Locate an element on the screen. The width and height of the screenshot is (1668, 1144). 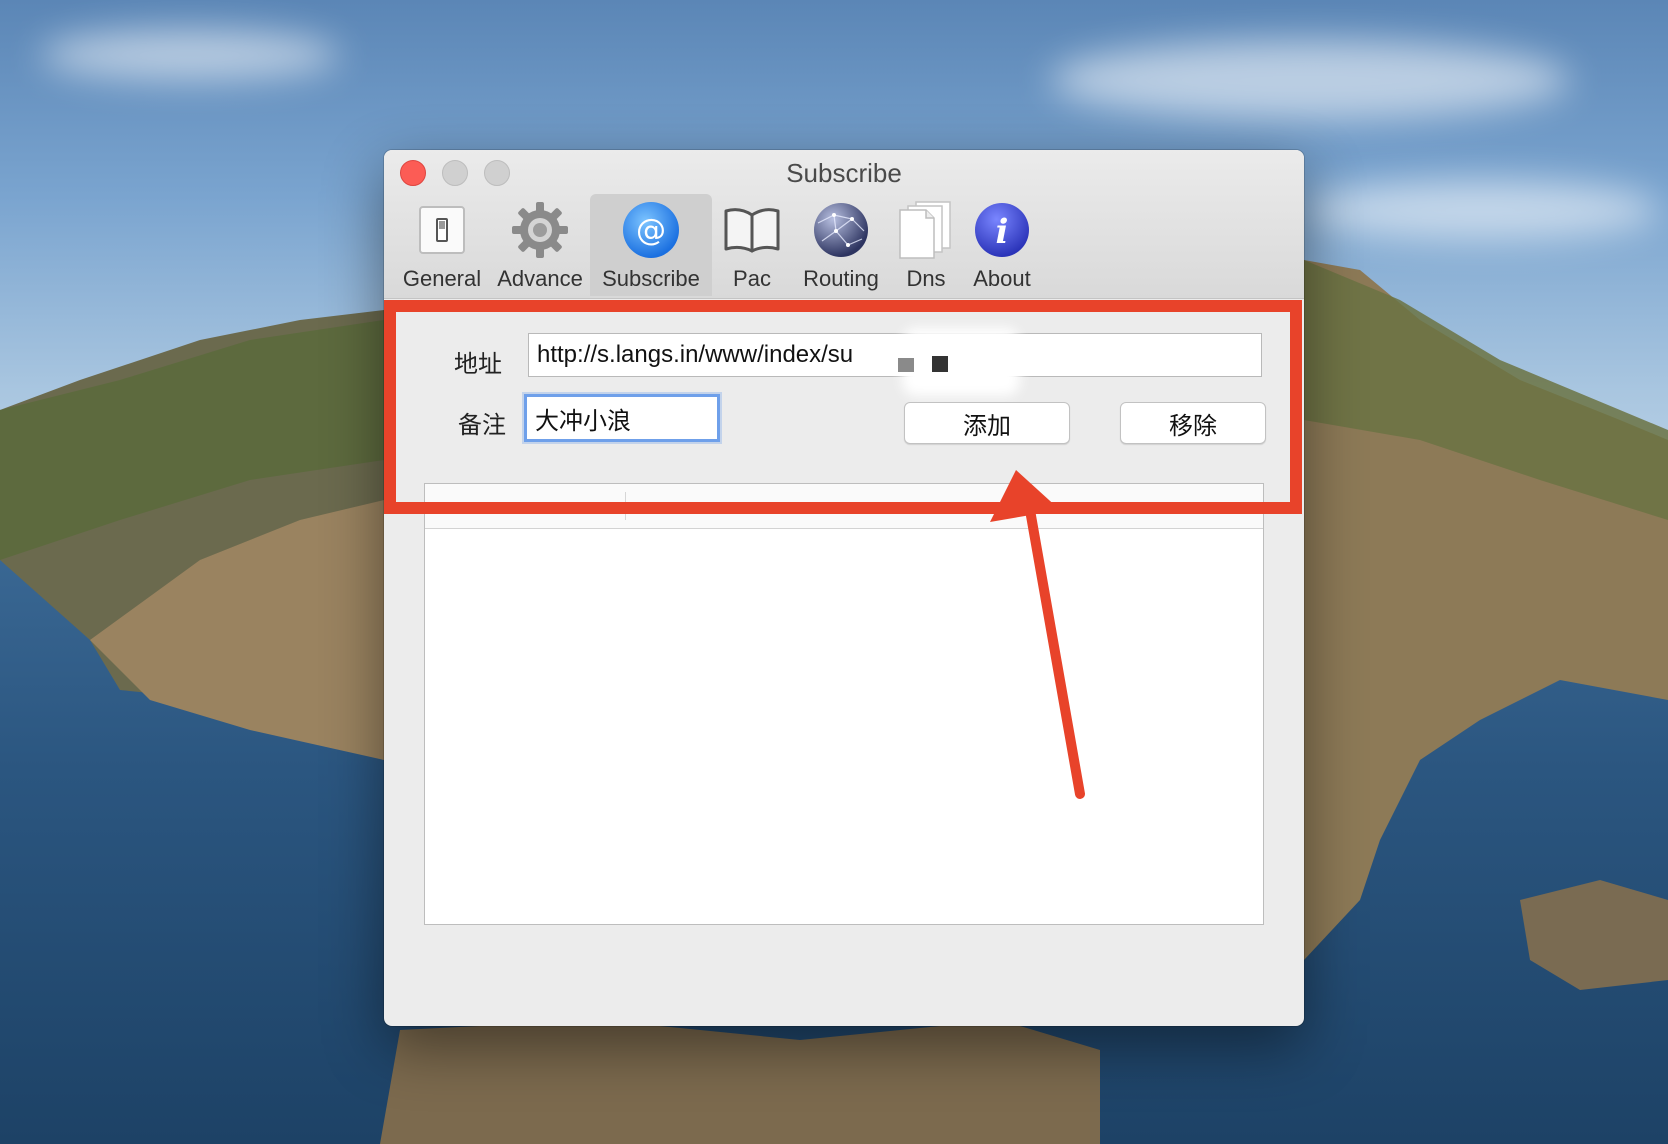
documents-icon is located at coordinates (926, 230).